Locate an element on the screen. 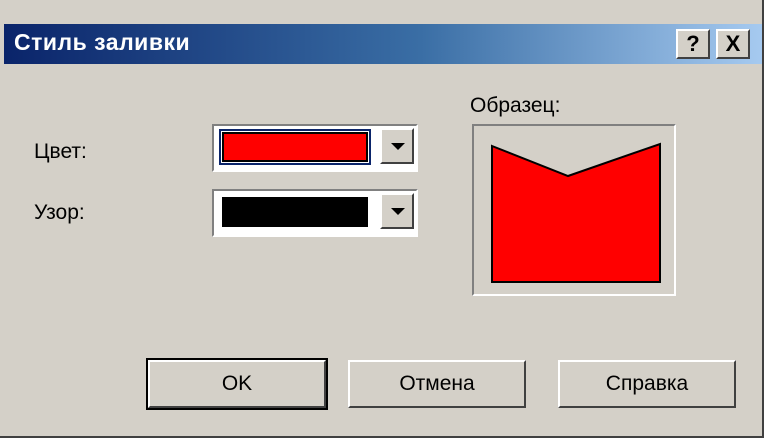  cancel-button: Отмена is located at coordinates (437, 384).